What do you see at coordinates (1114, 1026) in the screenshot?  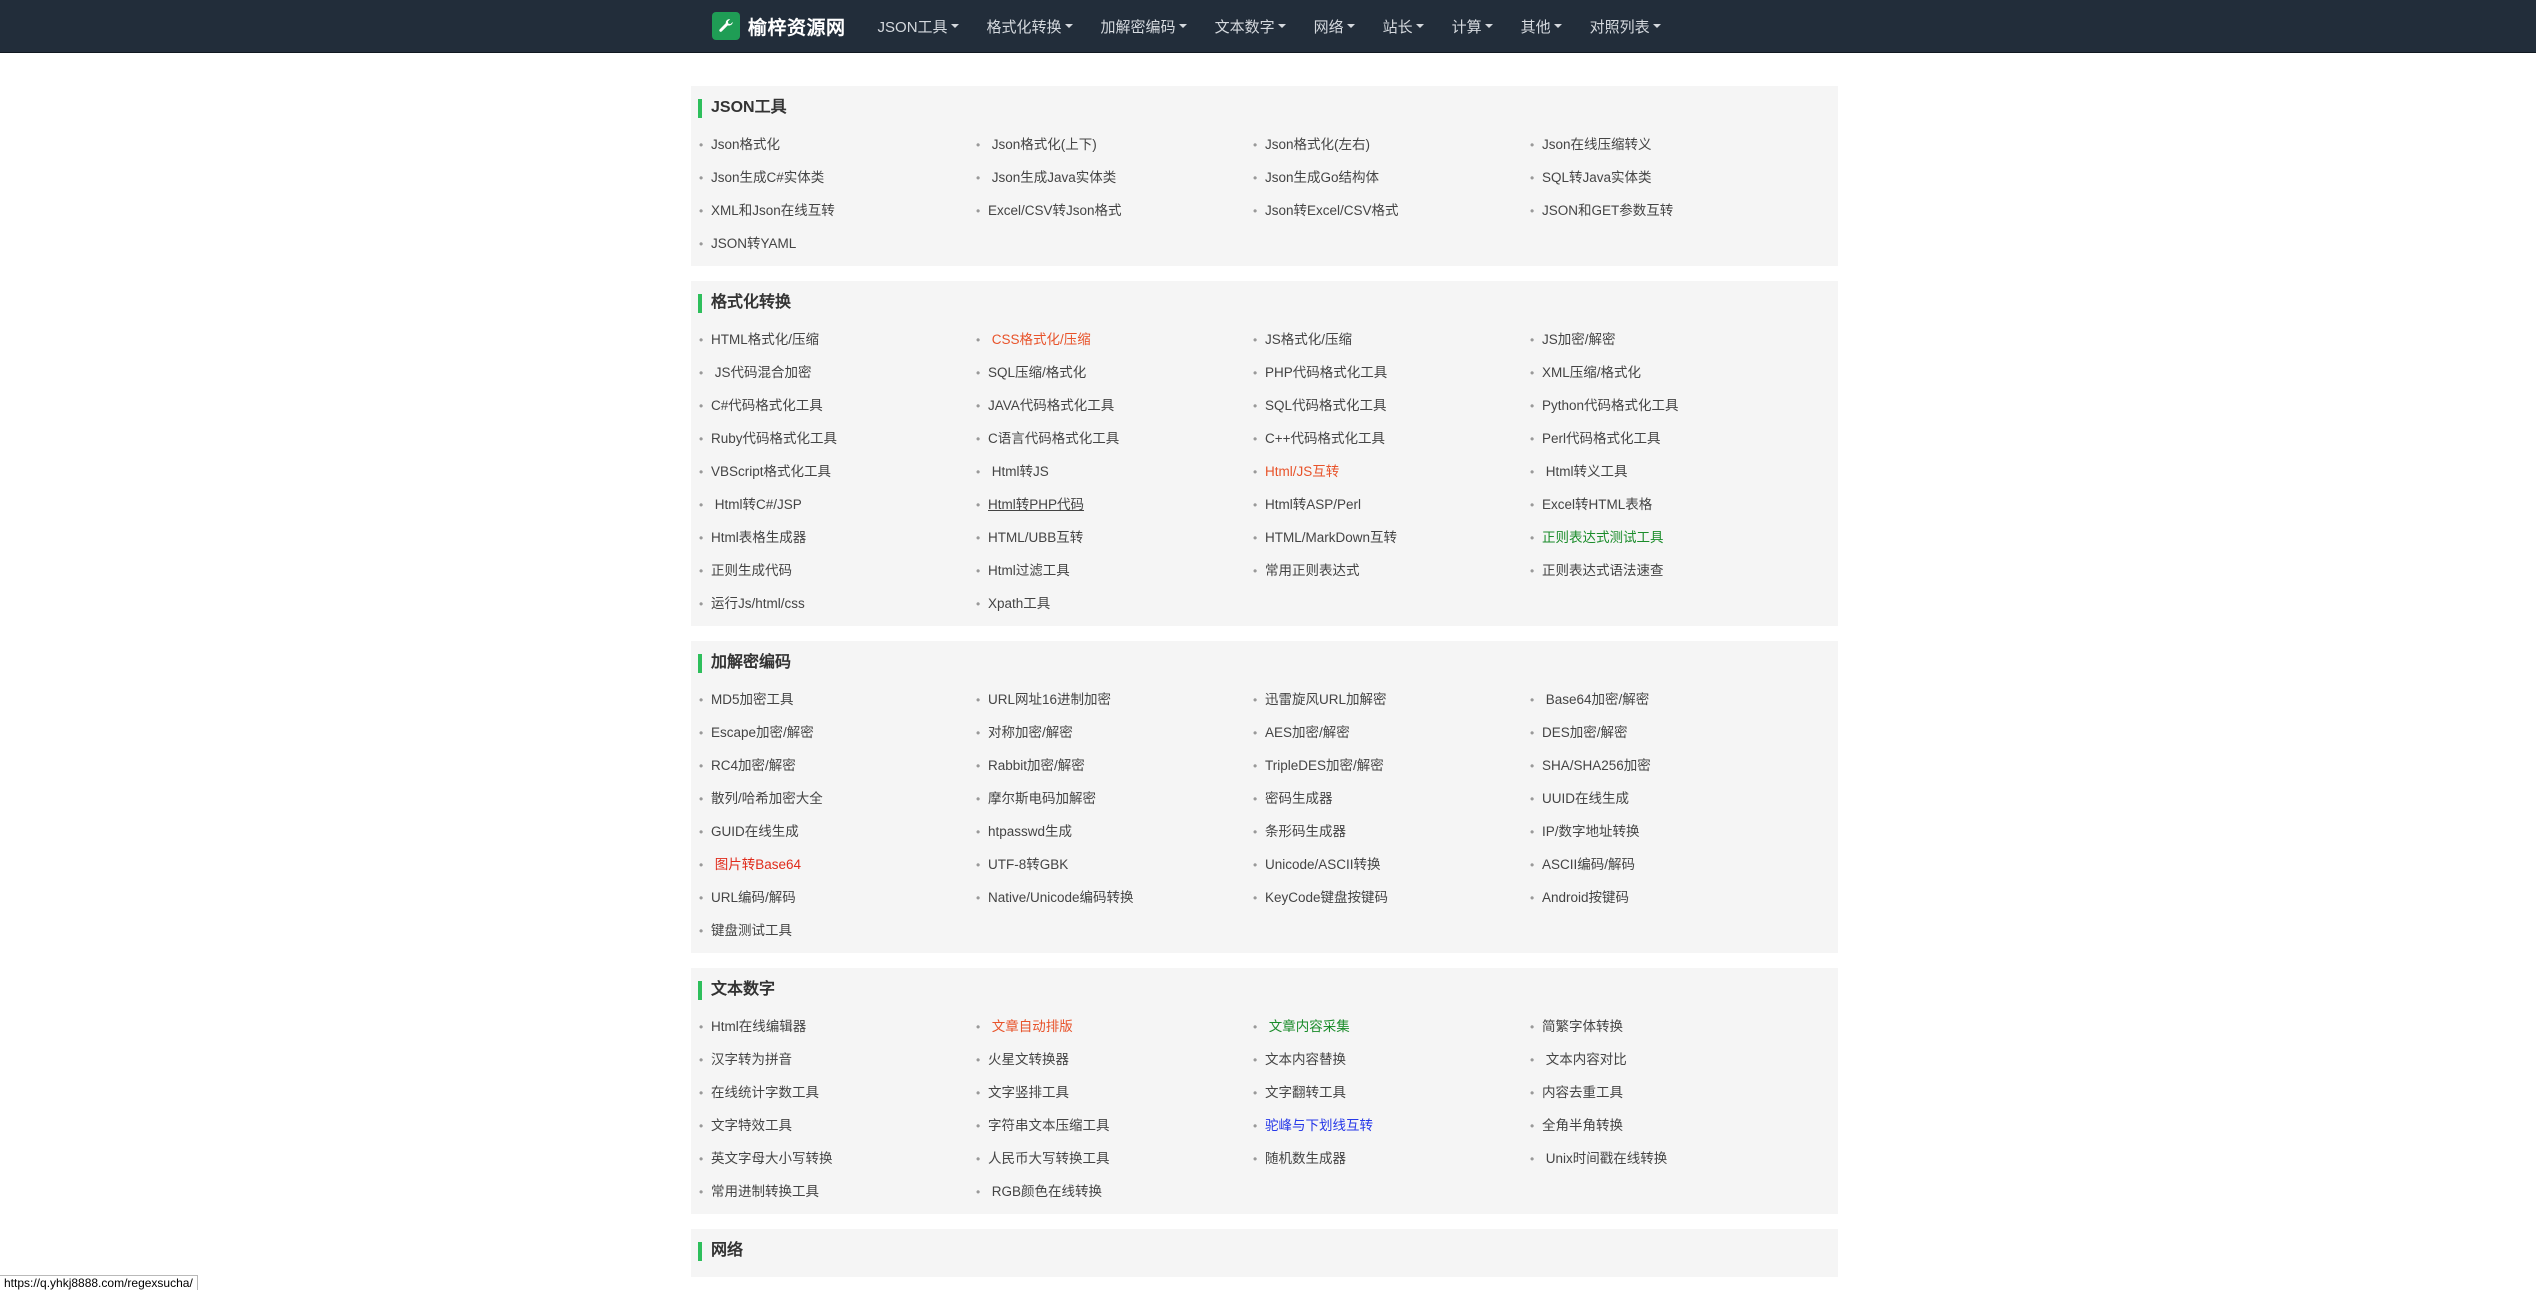 I see `tool-link: • 文章自动排版` at bounding box center [1114, 1026].